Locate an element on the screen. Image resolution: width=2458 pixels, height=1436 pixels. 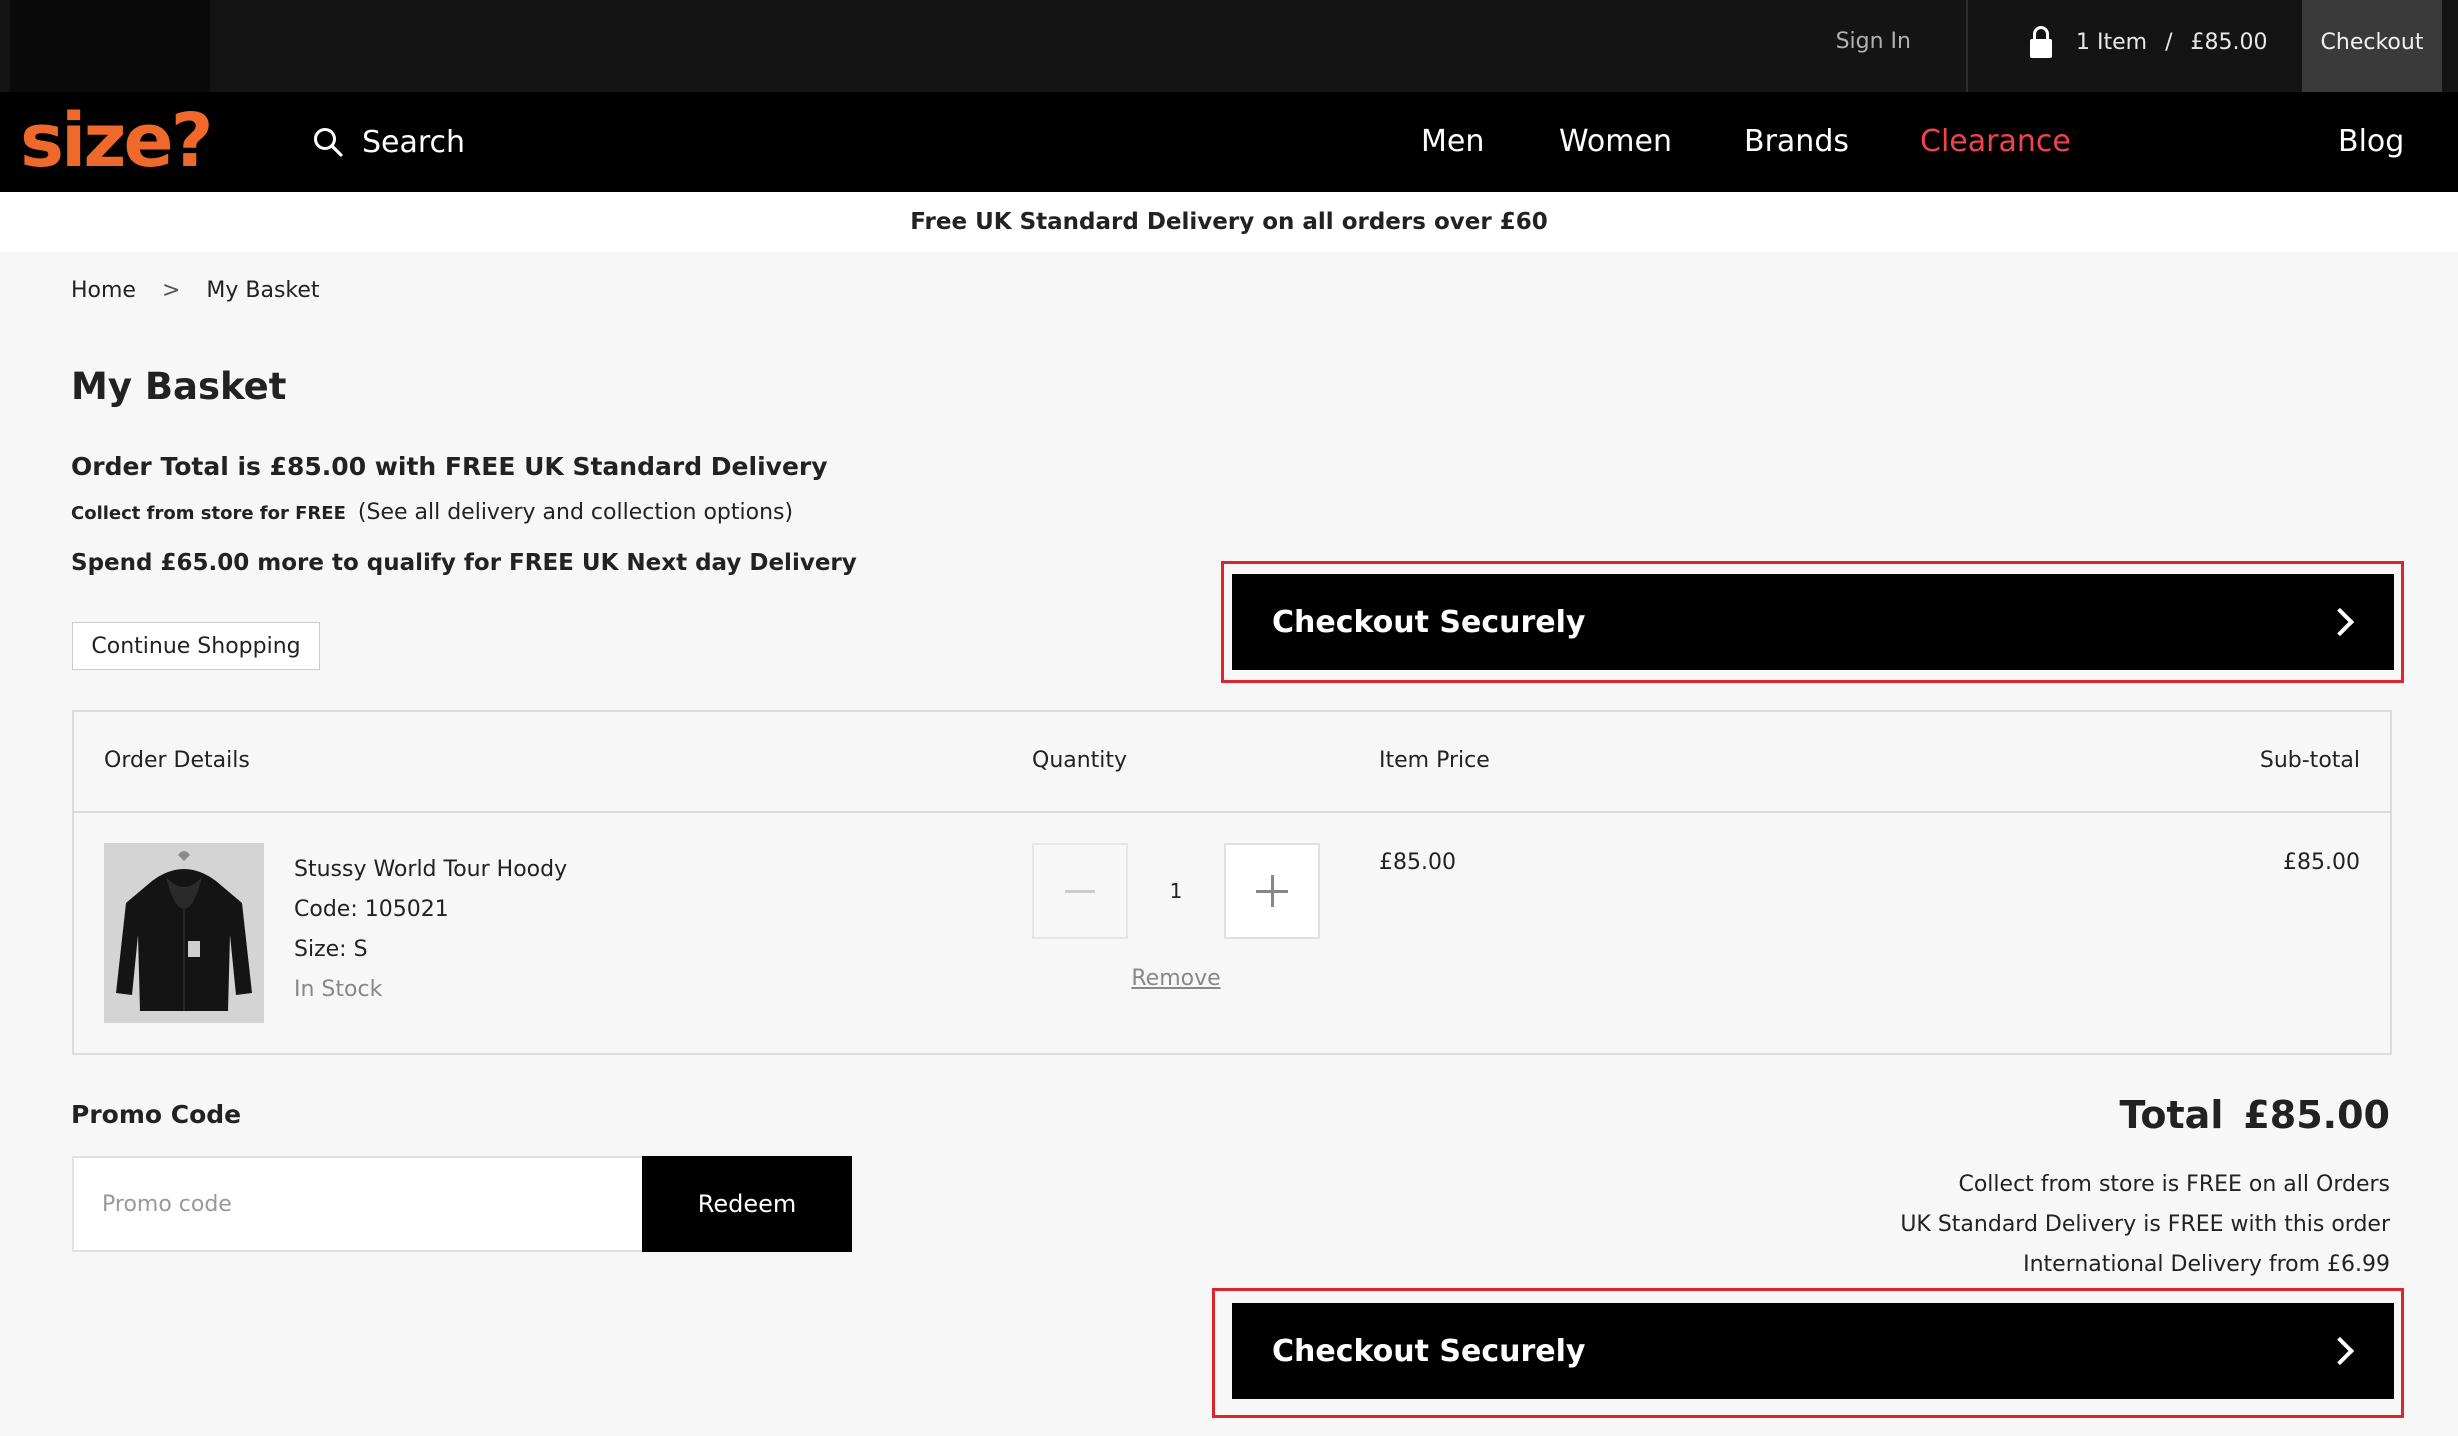
stock-status: In Stock is located at coordinates (338, 989).